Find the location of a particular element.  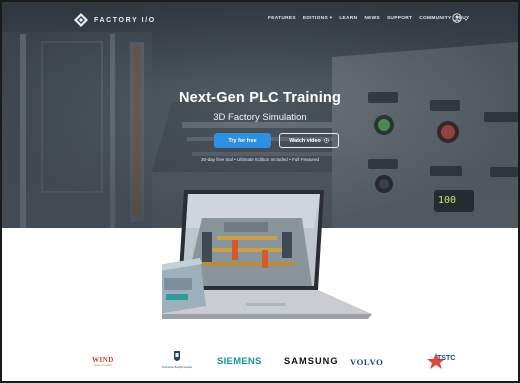

nav-item-features: FEATURES is located at coordinates (282, 18).